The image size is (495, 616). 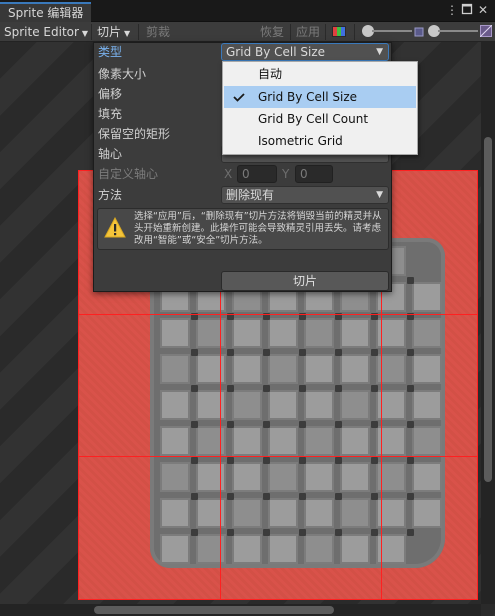 I want to click on window-tab: Sprite 编辑器, so click(x=46, y=12).